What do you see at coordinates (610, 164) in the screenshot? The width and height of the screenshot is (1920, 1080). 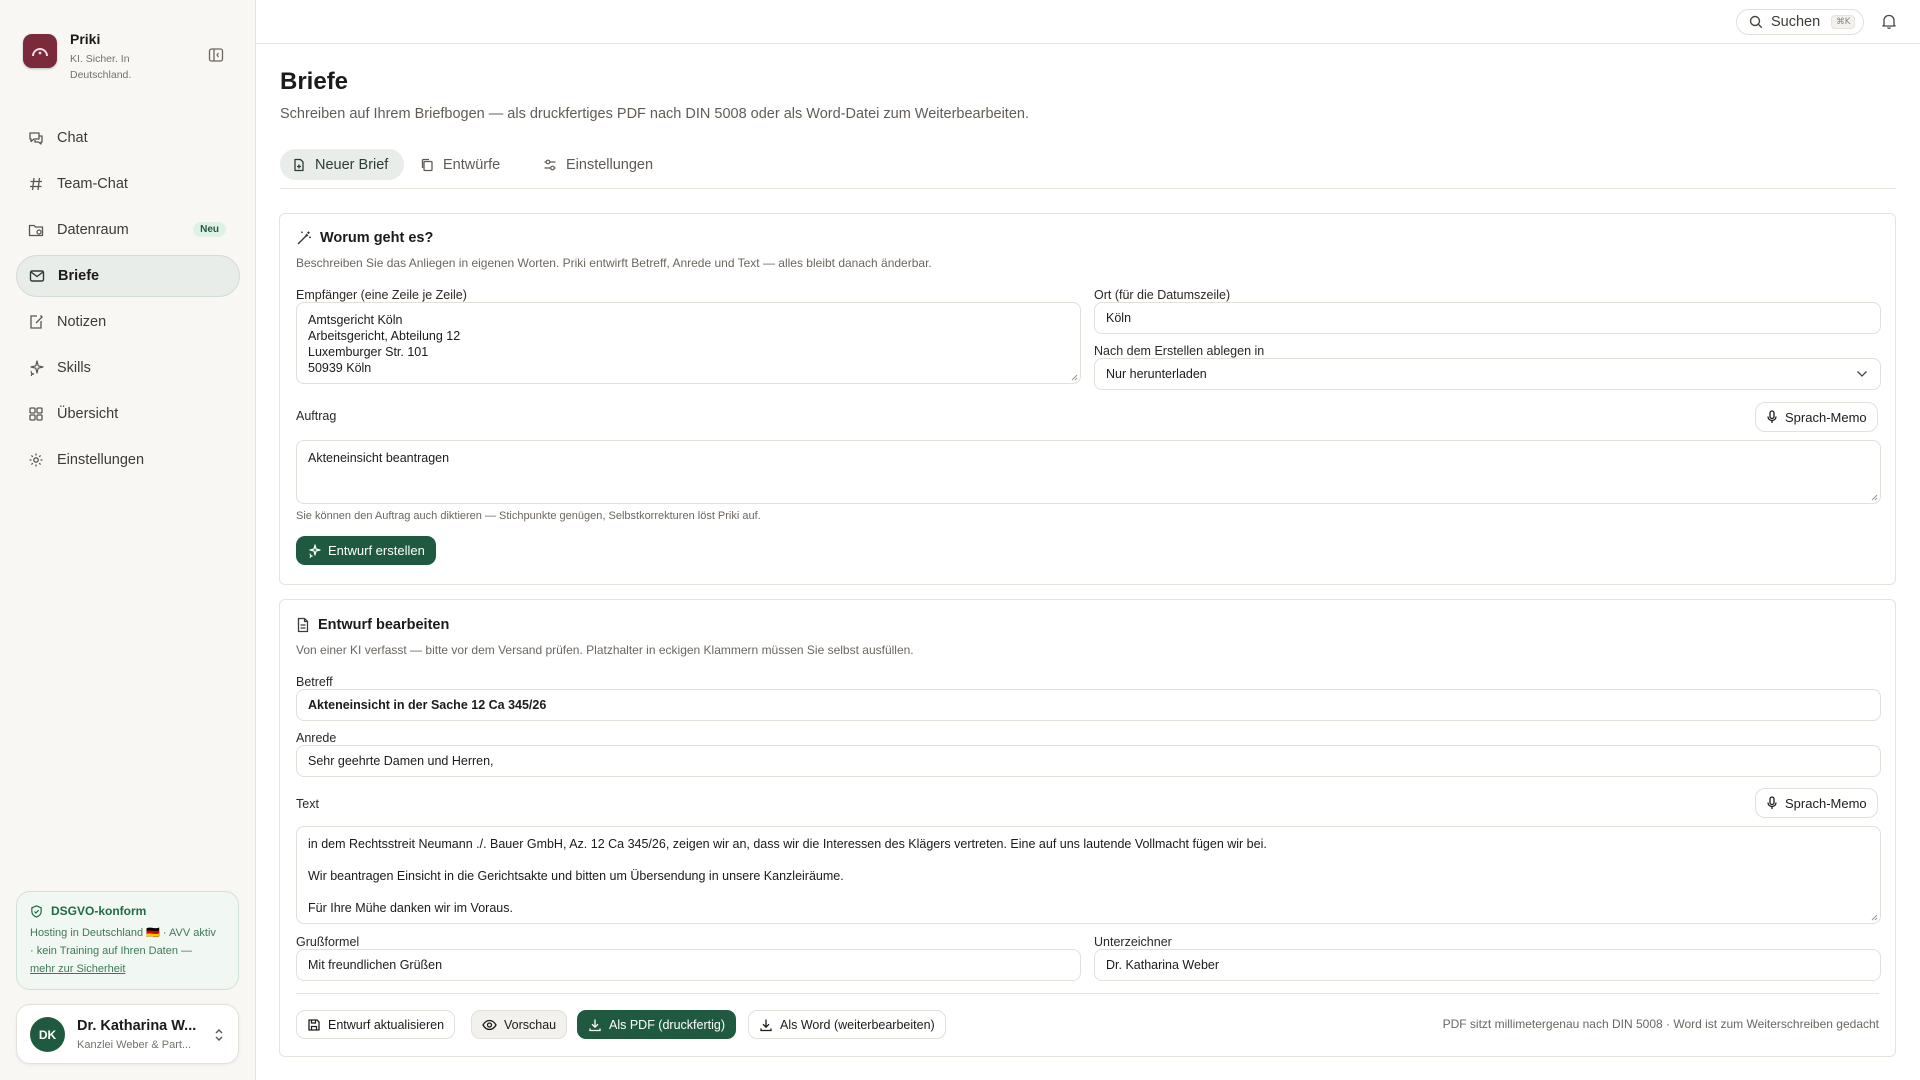 I see `tab-label: Einstellungen` at bounding box center [610, 164].